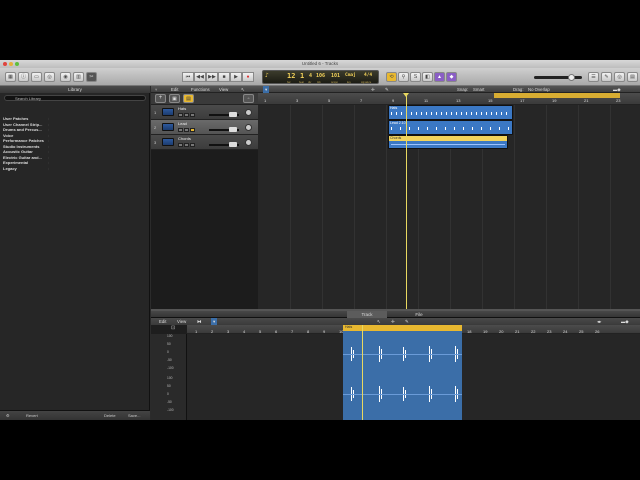 This screenshot has height=480, width=640. What do you see at coordinates (451, 77) in the screenshot?
I see `lcd-mode-button: ◆` at bounding box center [451, 77].